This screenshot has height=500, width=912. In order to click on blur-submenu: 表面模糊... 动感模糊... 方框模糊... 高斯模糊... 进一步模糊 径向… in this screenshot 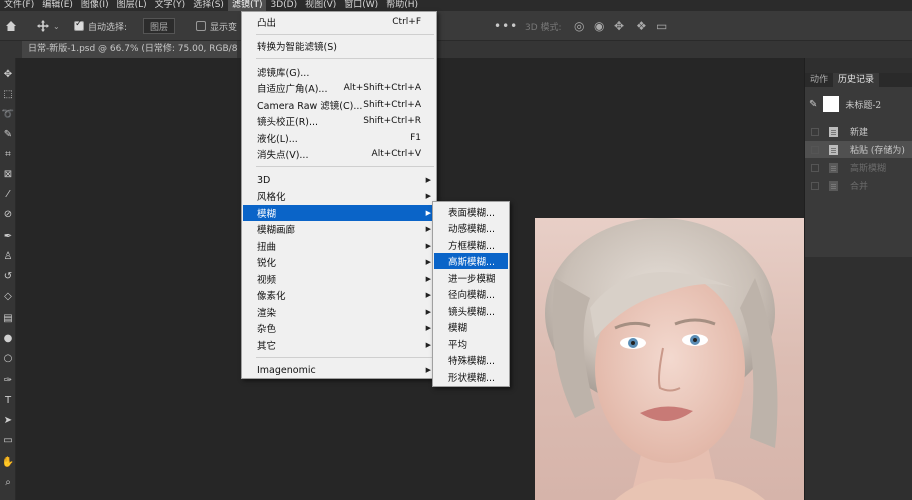, I will do `click(471, 294)`.